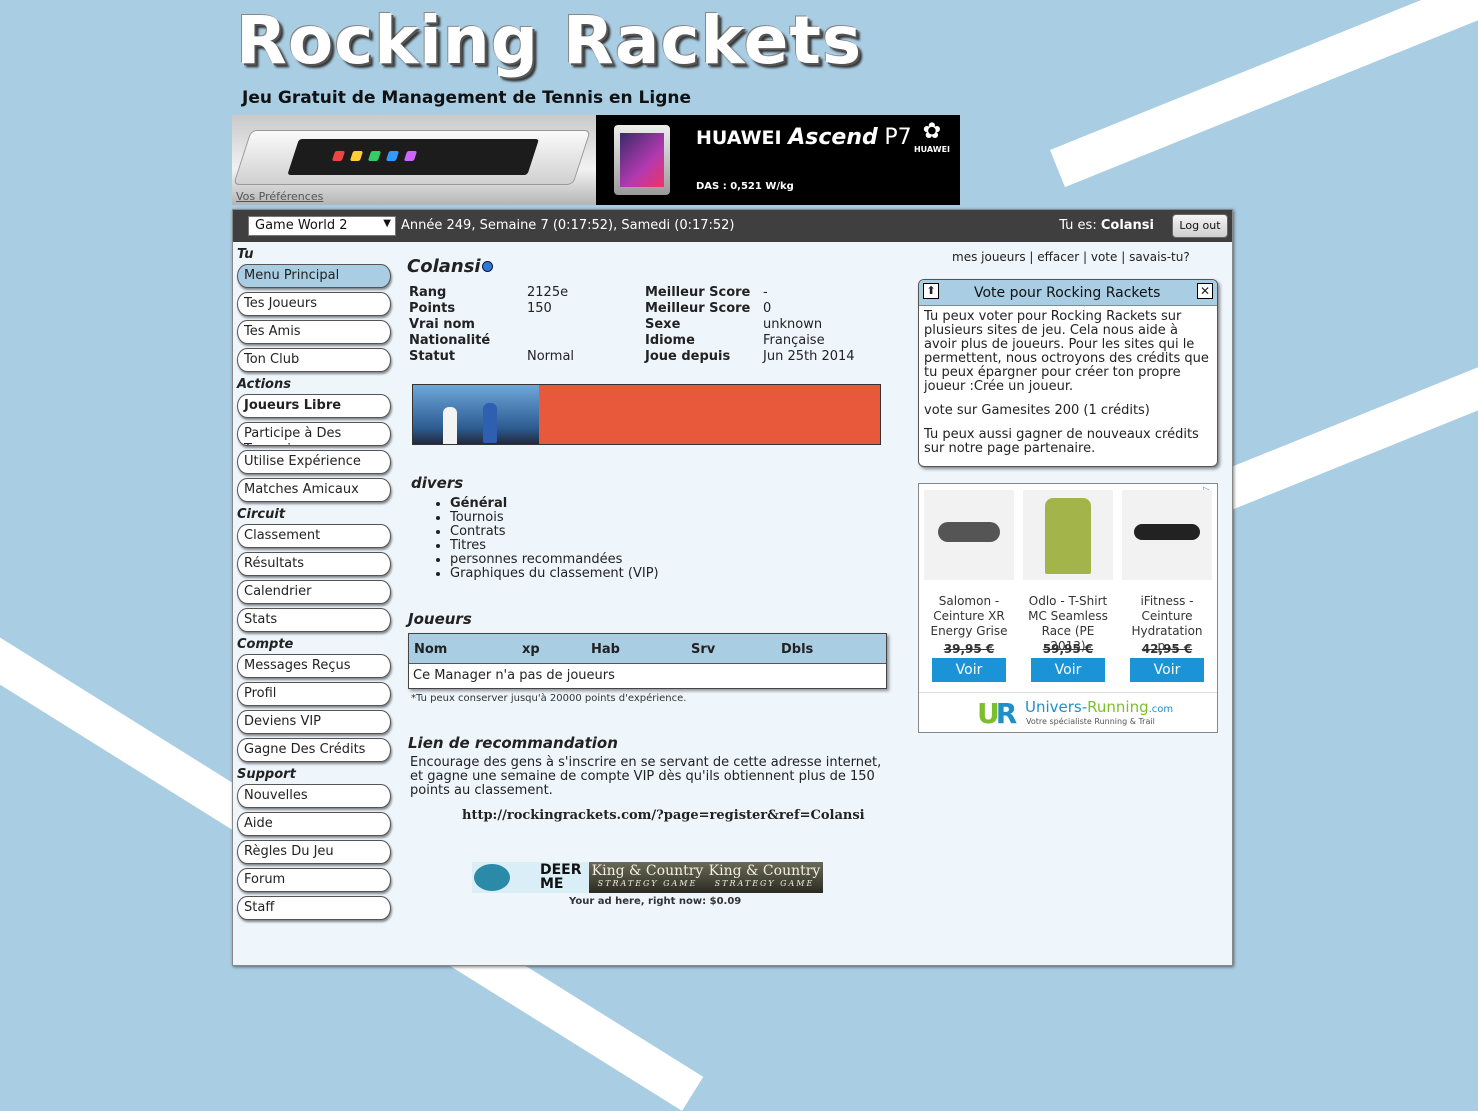 This screenshot has width=1478, height=1111. Describe the element at coordinates (314, 694) in the screenshot. I see `sidebar-item-profil: Profil` at that location.